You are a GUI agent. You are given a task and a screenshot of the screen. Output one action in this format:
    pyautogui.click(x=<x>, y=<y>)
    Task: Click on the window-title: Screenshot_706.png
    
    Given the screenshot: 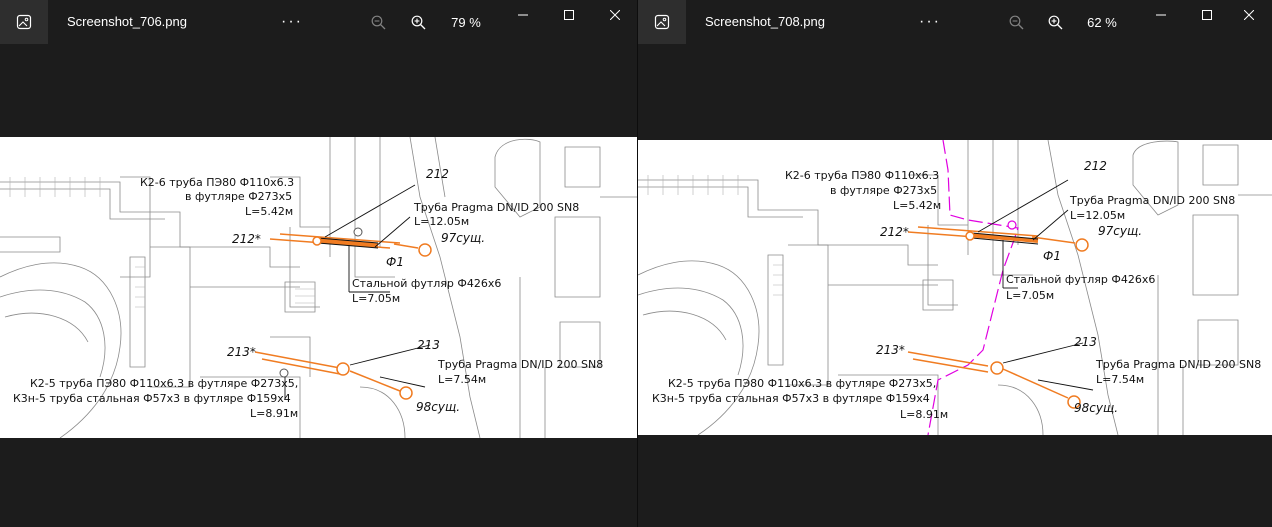 What is the action you would take?
    pyautogui.click(x=127, y=21)
    